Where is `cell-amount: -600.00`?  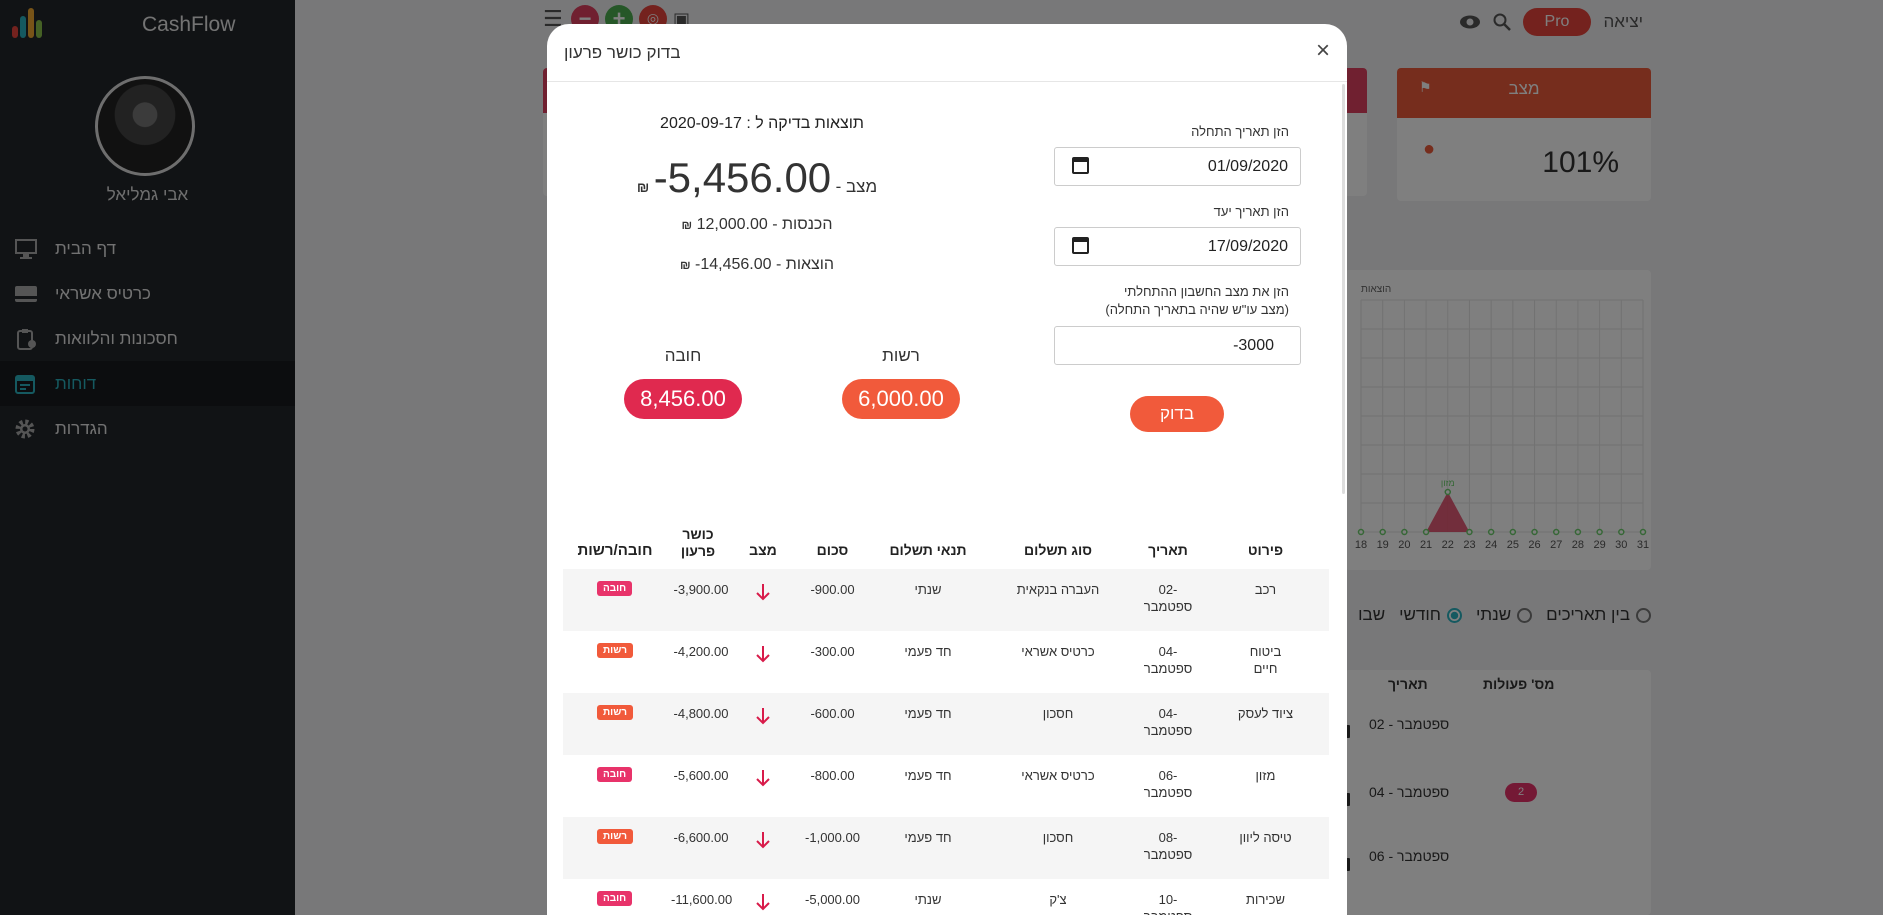 cell-amount: -600.00 is located at coordinates (832, 713).